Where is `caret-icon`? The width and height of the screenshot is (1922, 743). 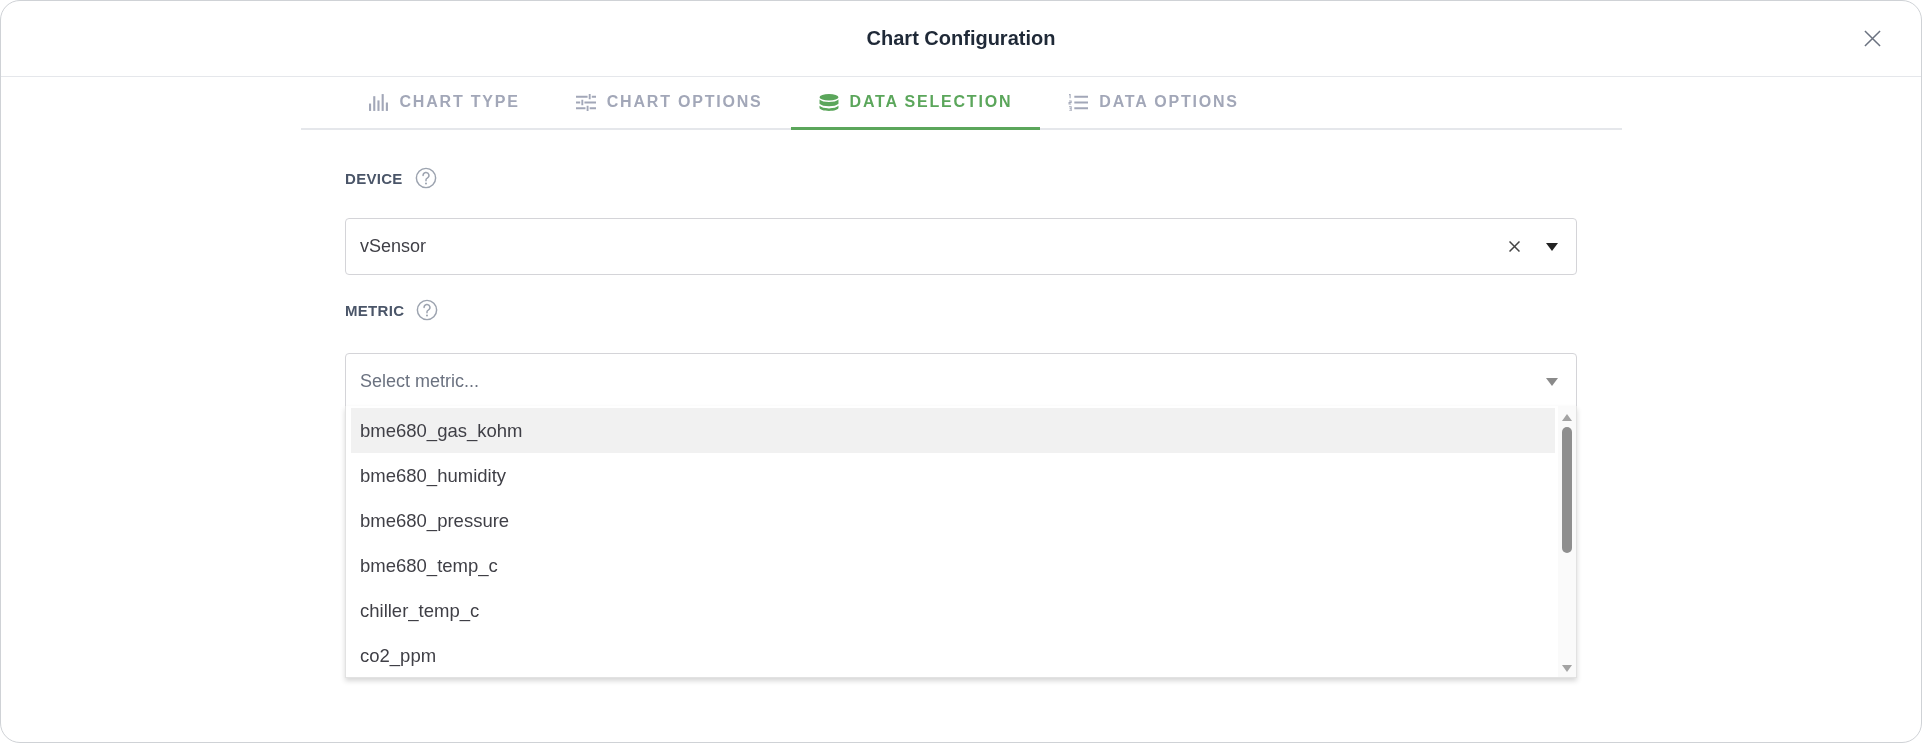 caret-icon is located at coordinates (1552, 246).